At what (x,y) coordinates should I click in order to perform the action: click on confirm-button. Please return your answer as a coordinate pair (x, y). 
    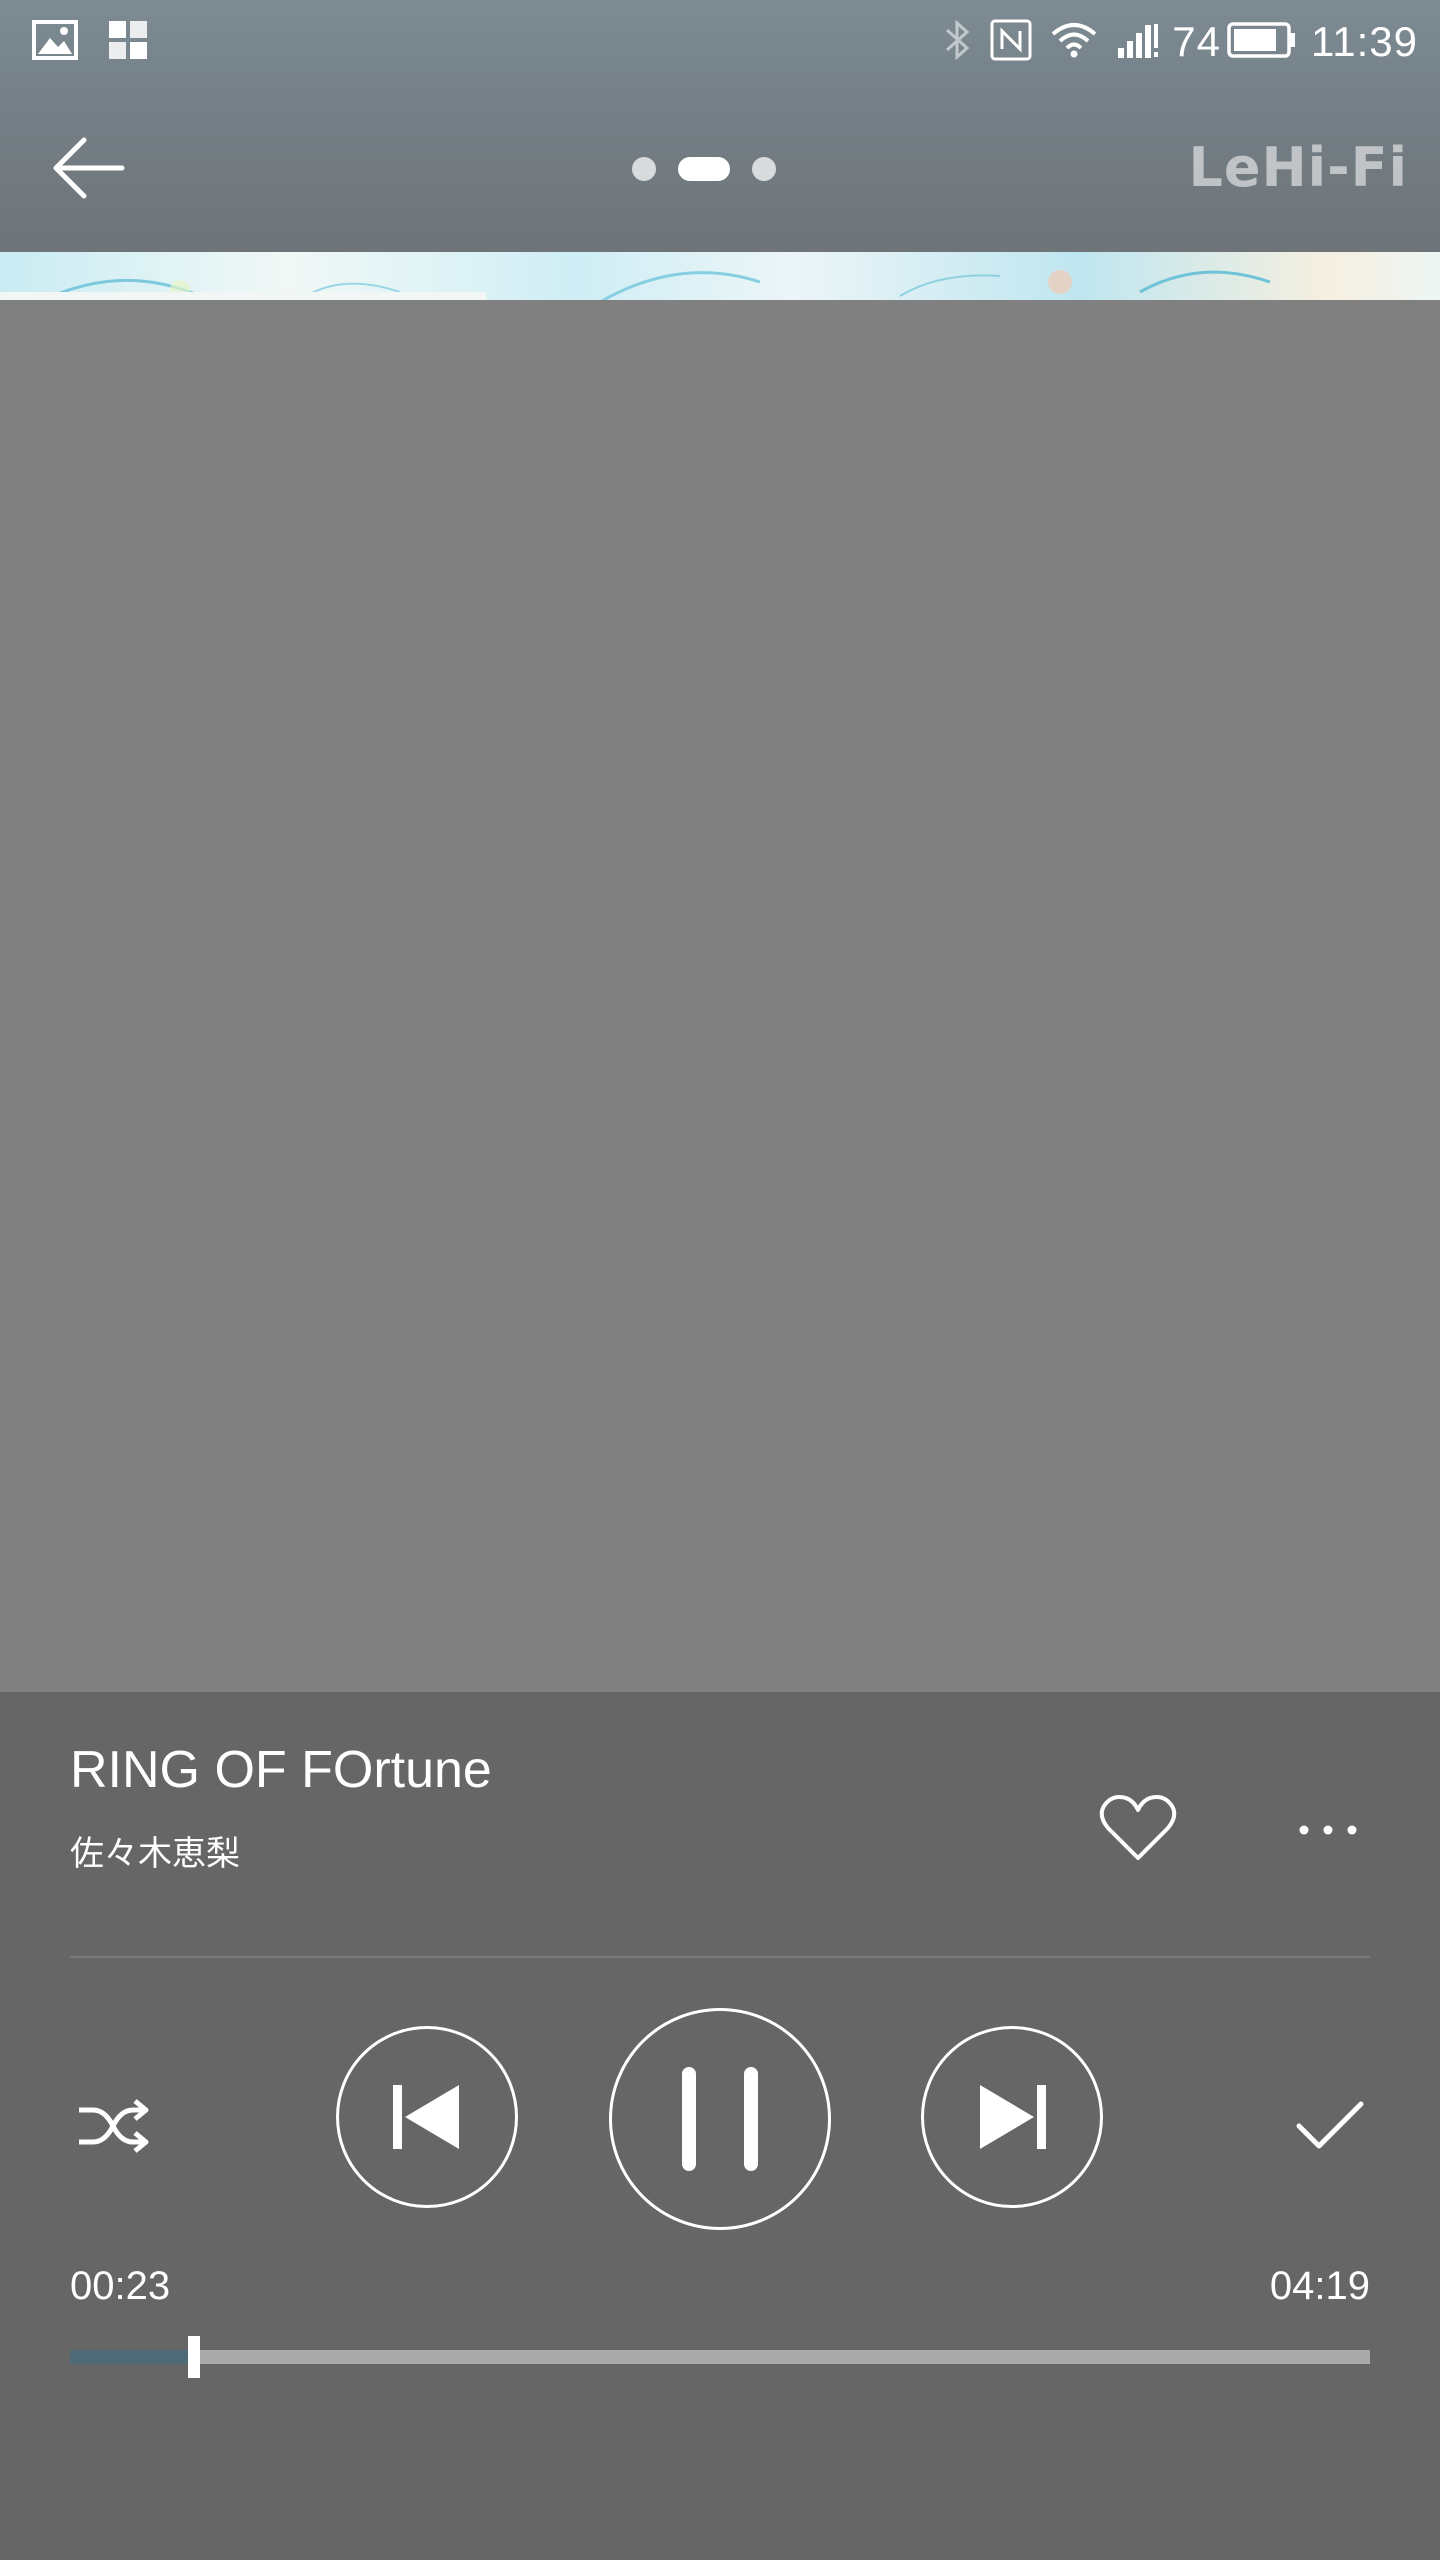
    Looking at the image, I should click on (1330, 2126).